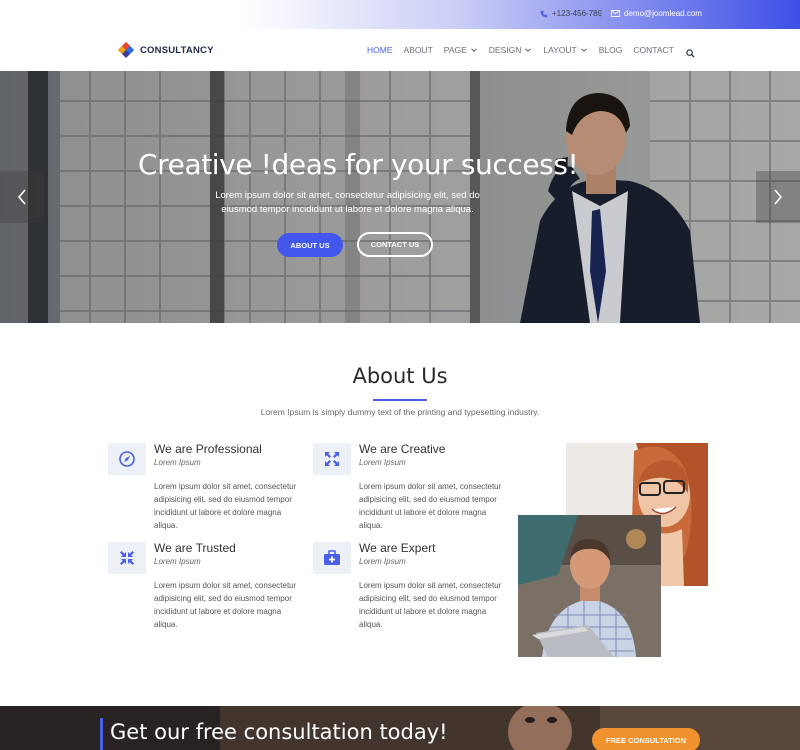 The width and height of the screenshot is (800, 750). What do you see at coordinates (310, 245) in the screenshot?
I see `about-us-button: ABOUT US` at bounding box center [310, 245].